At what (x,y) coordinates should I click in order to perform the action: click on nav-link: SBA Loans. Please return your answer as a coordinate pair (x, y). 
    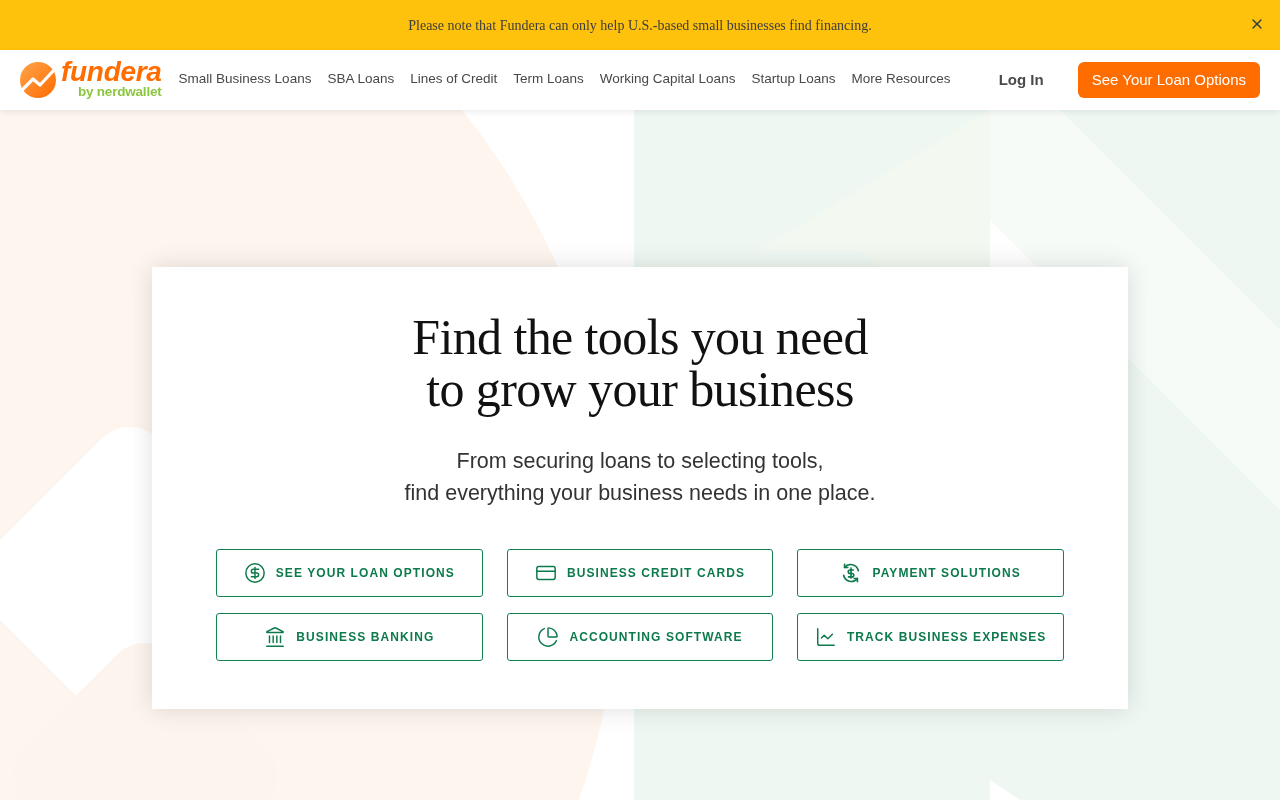
    Looking at the image, I should click on (361, 79).